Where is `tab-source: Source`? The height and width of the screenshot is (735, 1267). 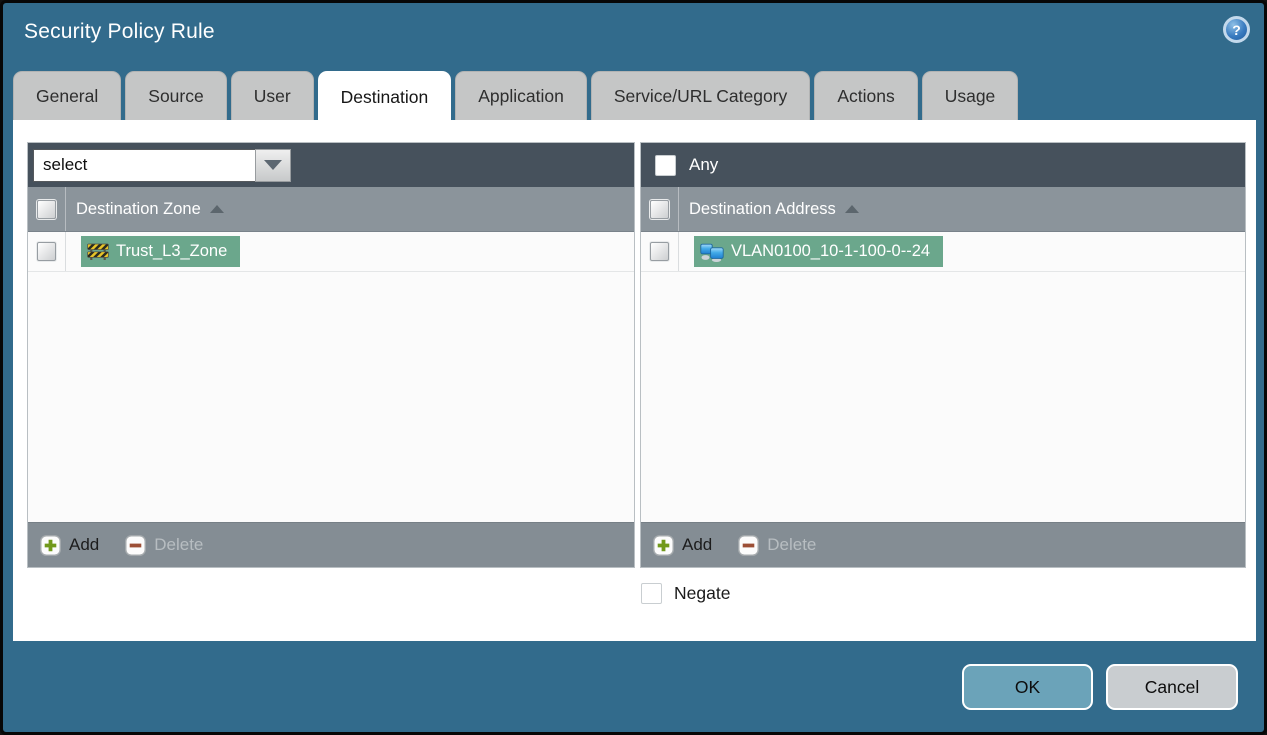
tab-source: Source is located at coordinates (176, 95).